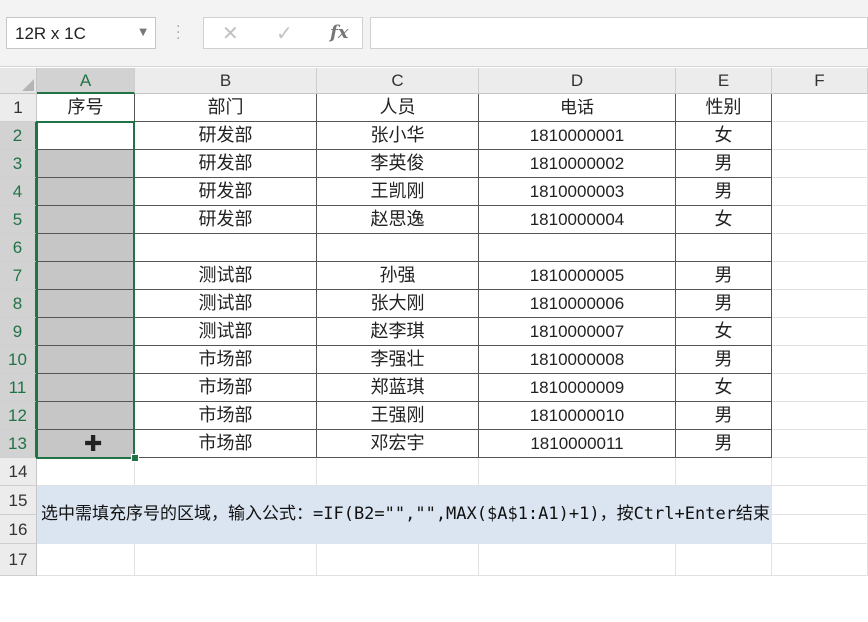  Describe the element at coordinates (18, 248) in the screenshot. I see `row-header-6: 6` at that location.